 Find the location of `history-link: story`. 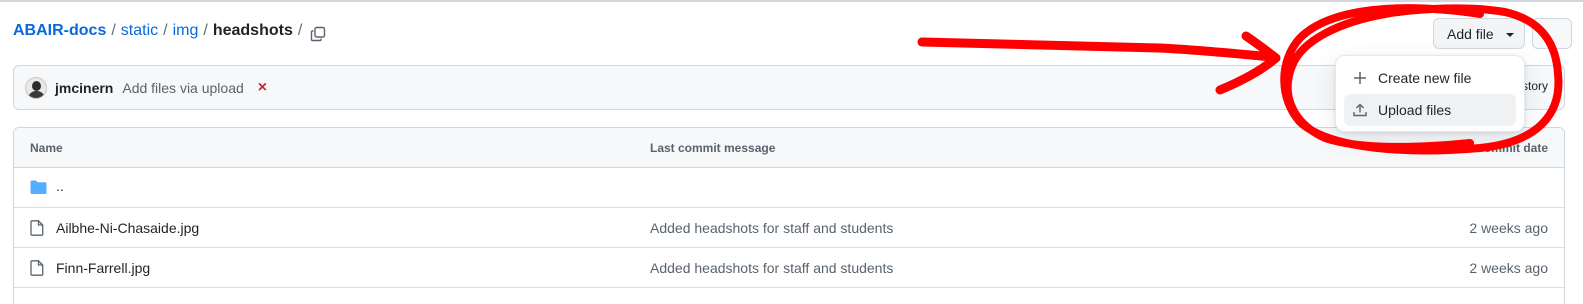

history-link: story is located at coordinates (1535, 86).